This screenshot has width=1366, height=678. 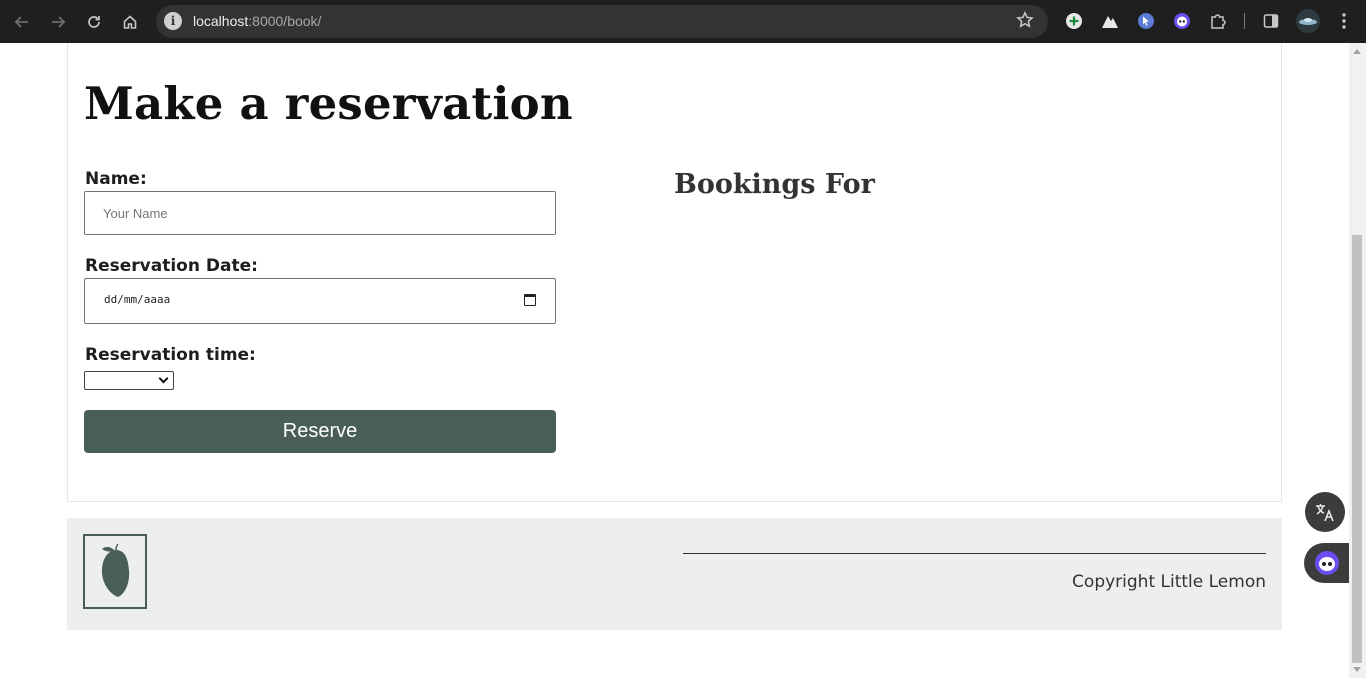 I want to click on home-icon, so click(x=130, y=22).